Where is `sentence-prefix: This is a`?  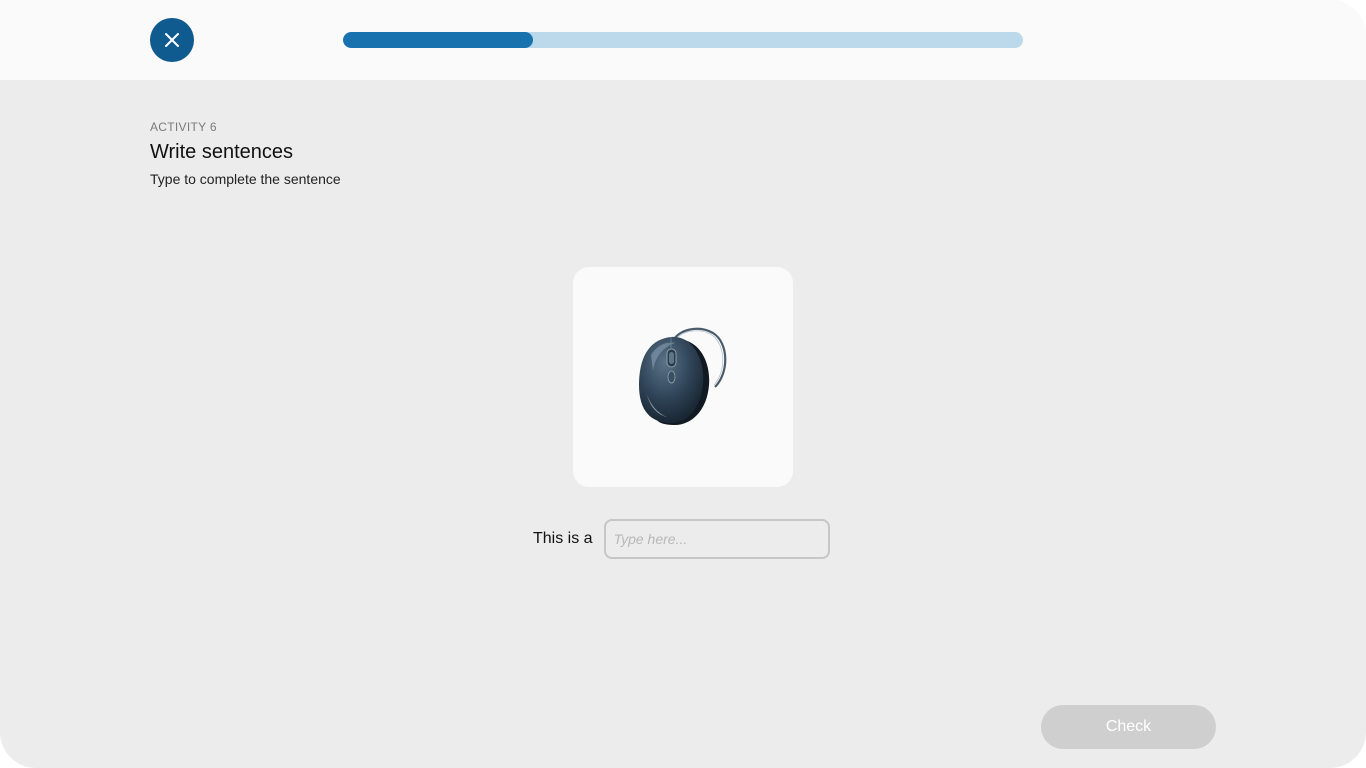 sentence-prefix: This is a is located at coordinates (563, 538).